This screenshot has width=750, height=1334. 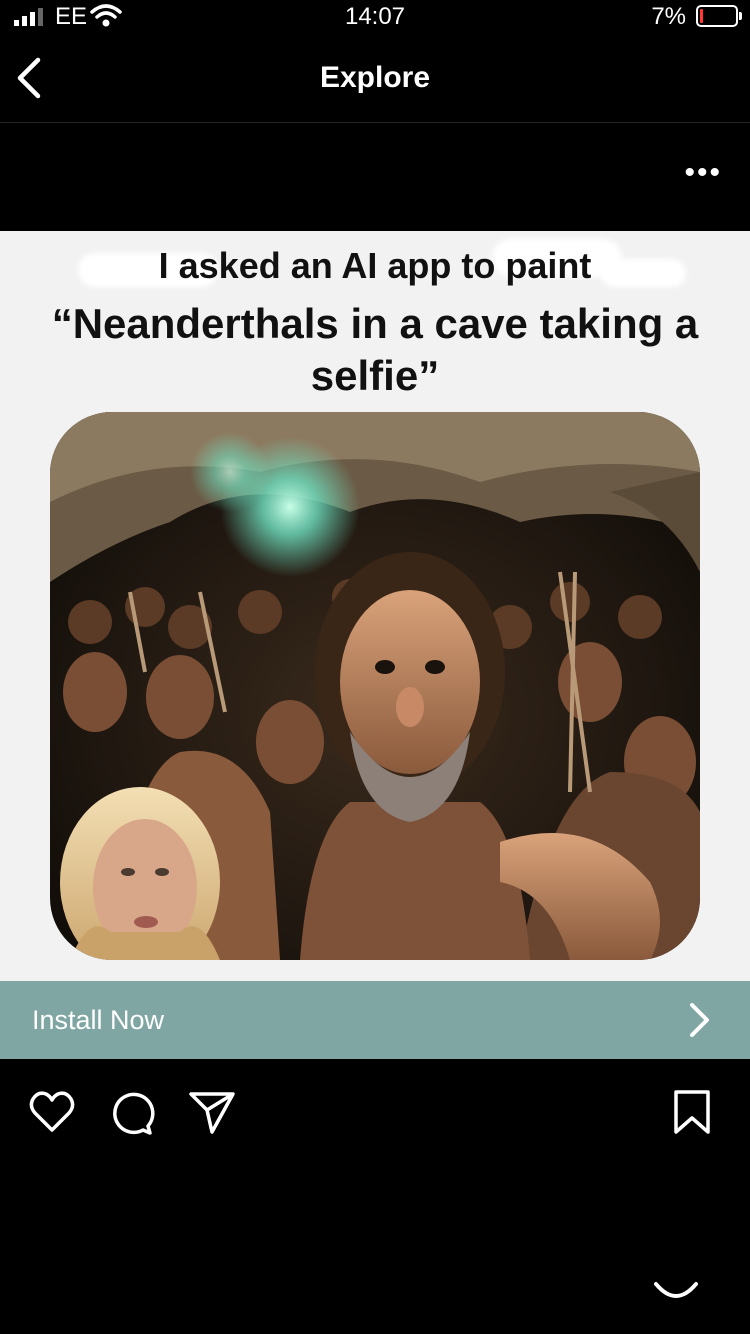 What do you see at coordinates (375, 349) in the screenshot?
I see `post-caption-line2: “Neanderthals in a cave taking a selfie”` at bounding box center [375, 349].